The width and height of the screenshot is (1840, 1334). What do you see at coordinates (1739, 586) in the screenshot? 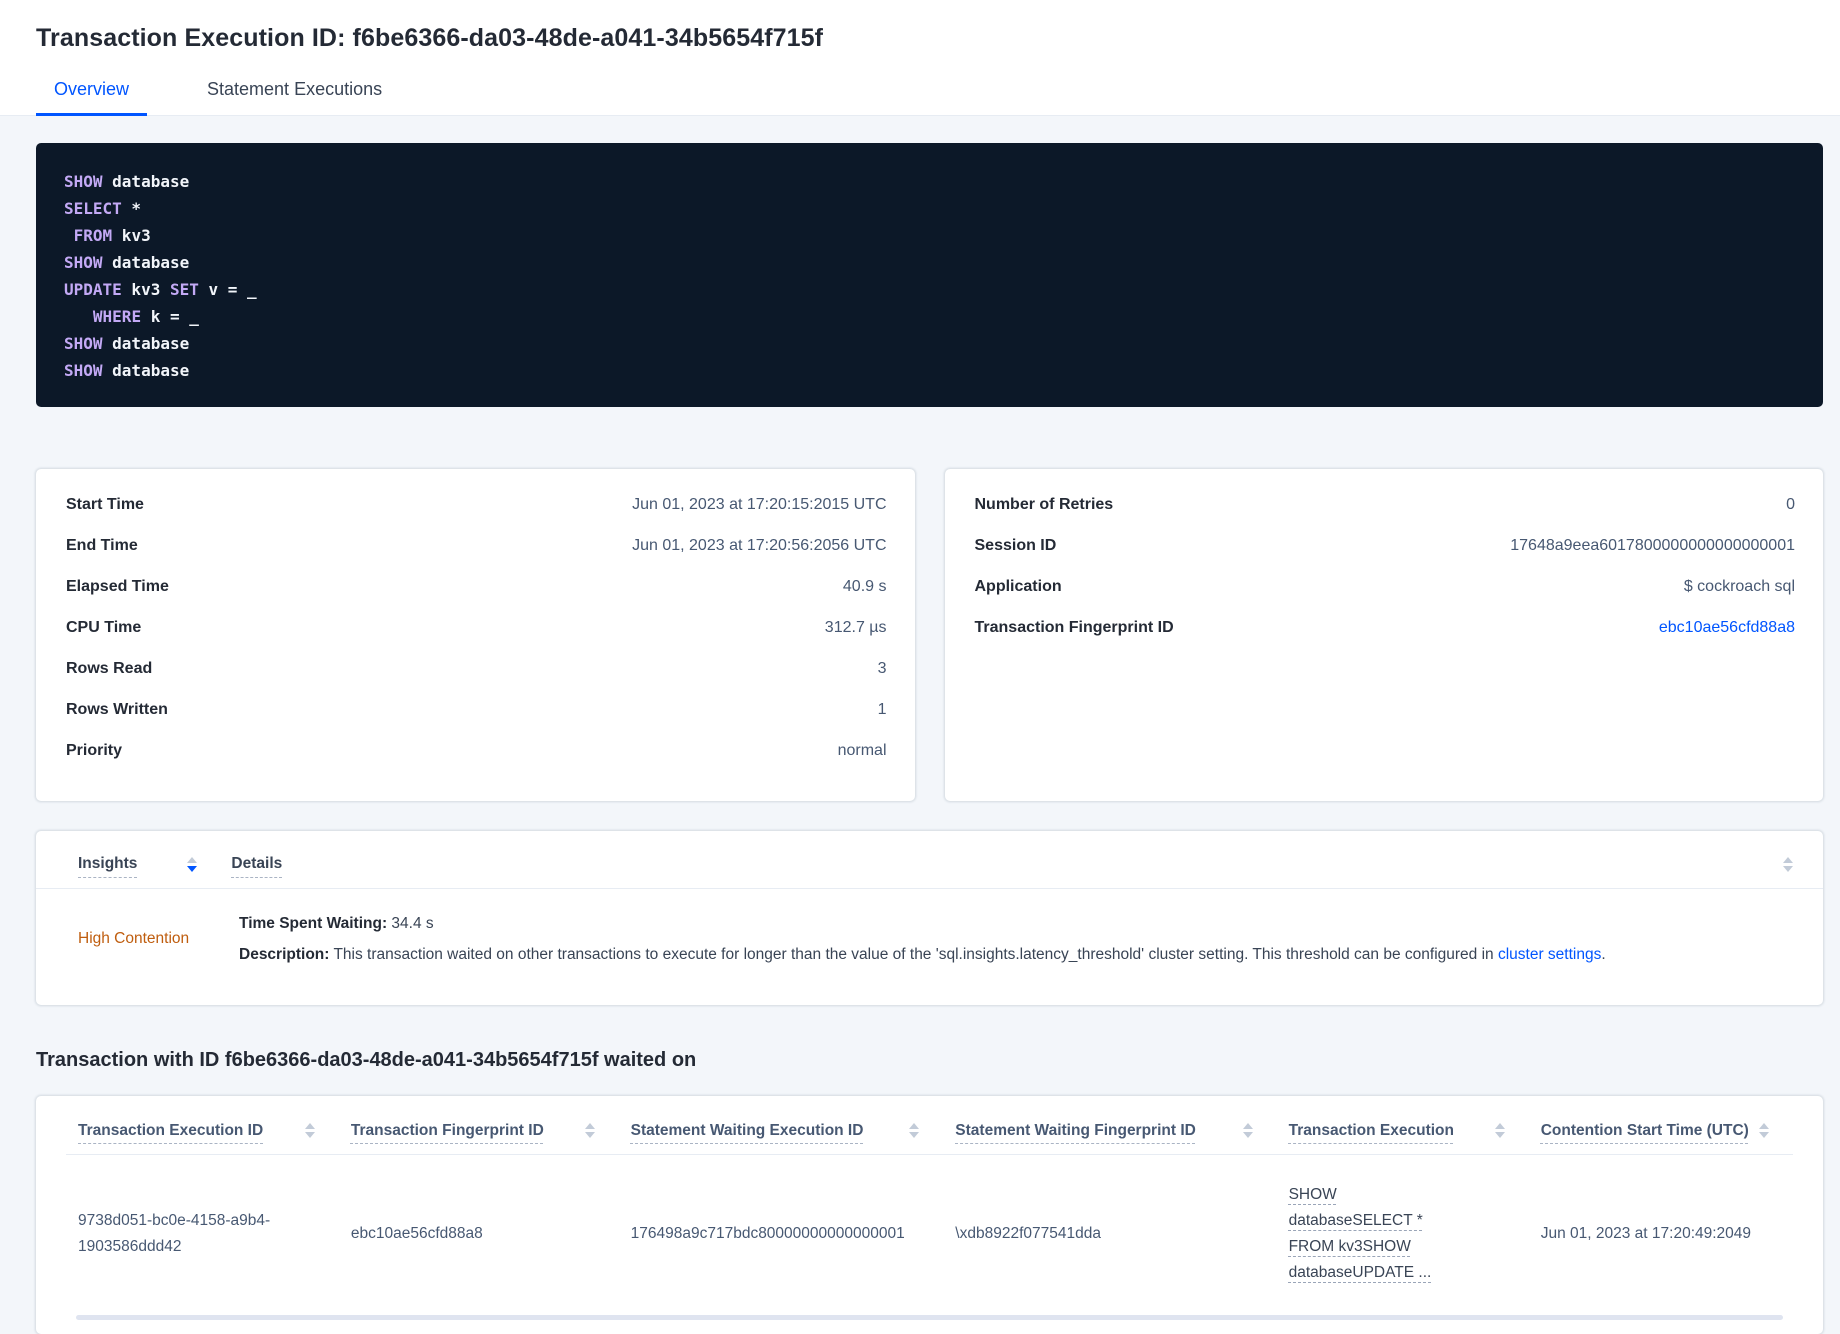
I see `detail-value: $ cockroach sql` at bounding box center [1739, 586].